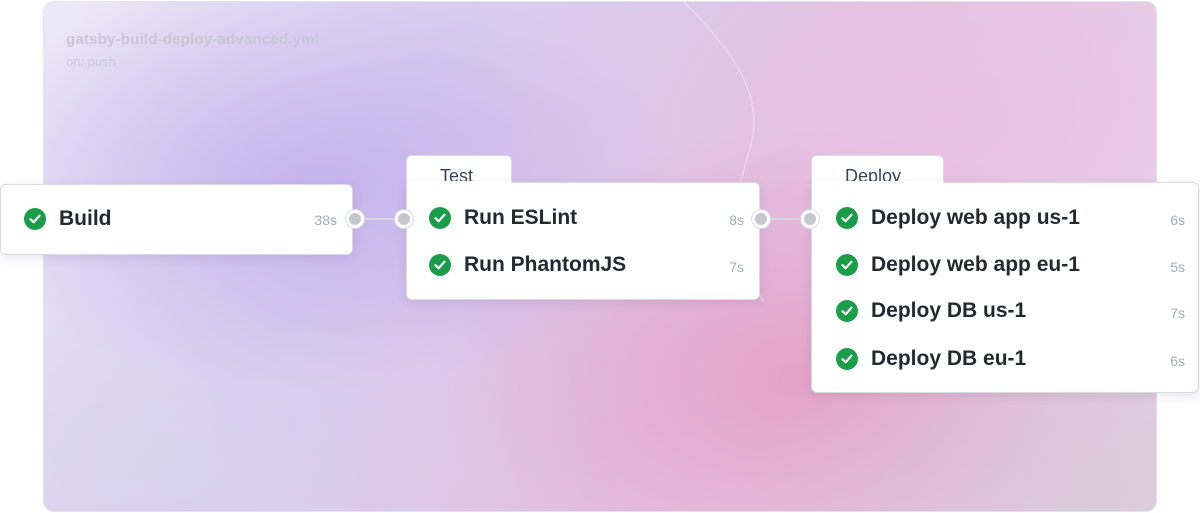  What do you see at coordinates (975, 217) in the screenshot?
I see `job-name: Deploy web app us-1` at bounding box center [975, 217].